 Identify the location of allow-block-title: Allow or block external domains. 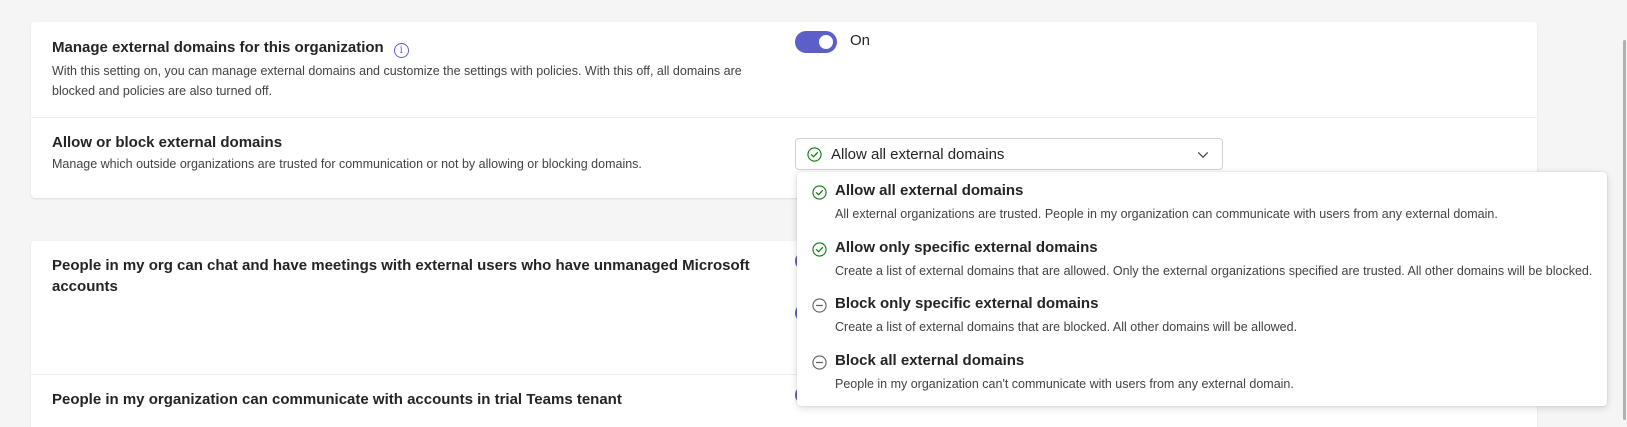
(167, 142).